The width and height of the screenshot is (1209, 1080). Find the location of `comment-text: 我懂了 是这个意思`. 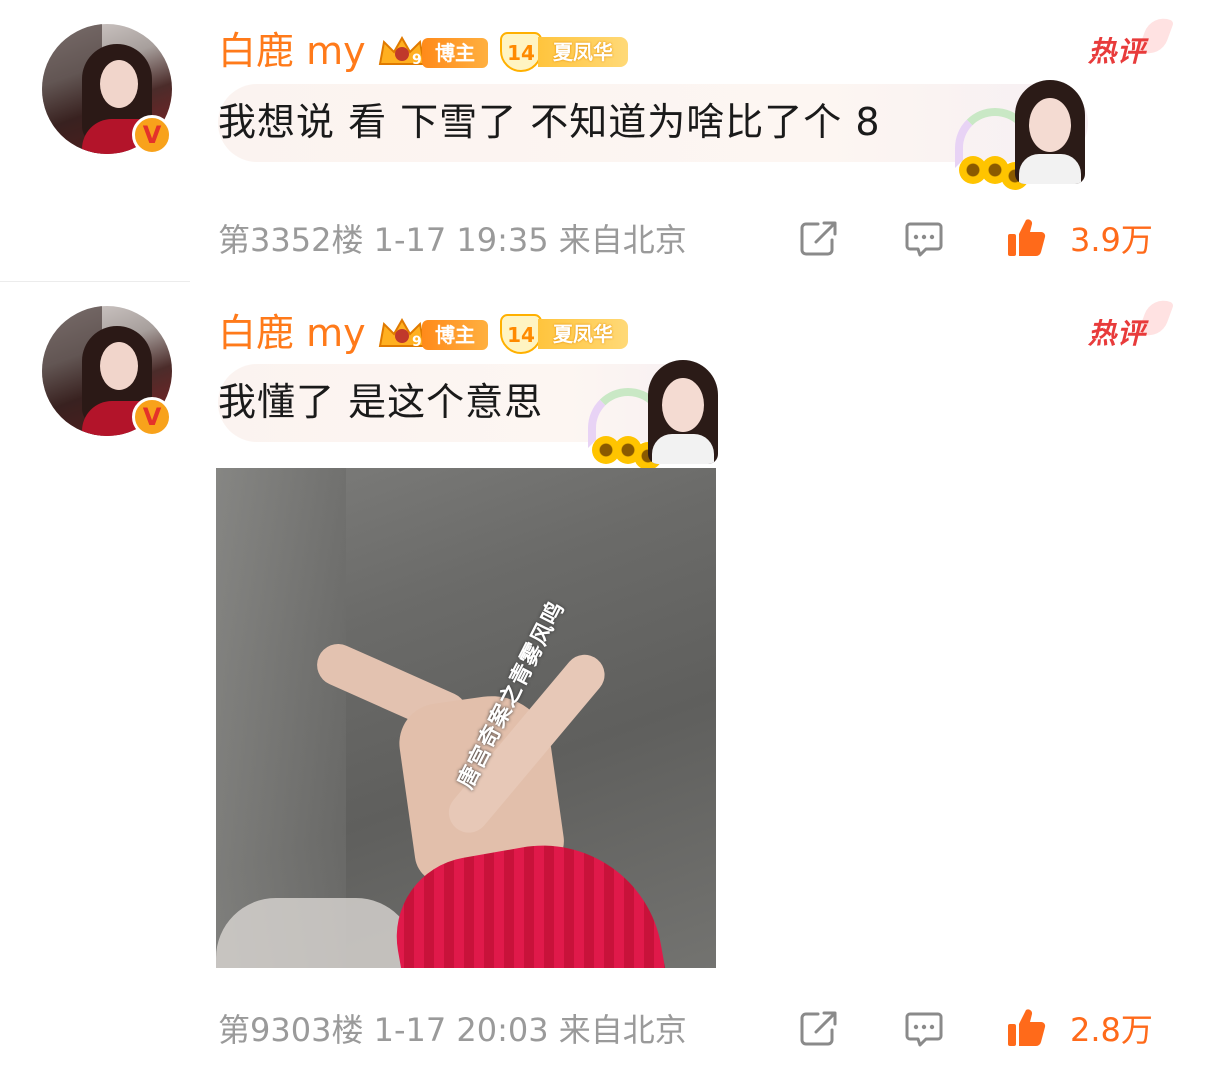

comment-text: 我懂了 是这个意思 is located at coordinates (381, 402).